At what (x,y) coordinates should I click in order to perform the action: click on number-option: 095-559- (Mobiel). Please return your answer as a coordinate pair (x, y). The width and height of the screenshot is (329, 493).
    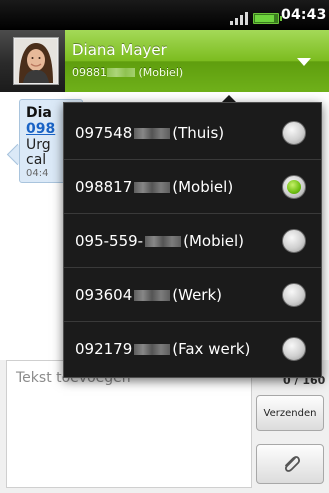
    Looking at the image, I should click on (192, 241).